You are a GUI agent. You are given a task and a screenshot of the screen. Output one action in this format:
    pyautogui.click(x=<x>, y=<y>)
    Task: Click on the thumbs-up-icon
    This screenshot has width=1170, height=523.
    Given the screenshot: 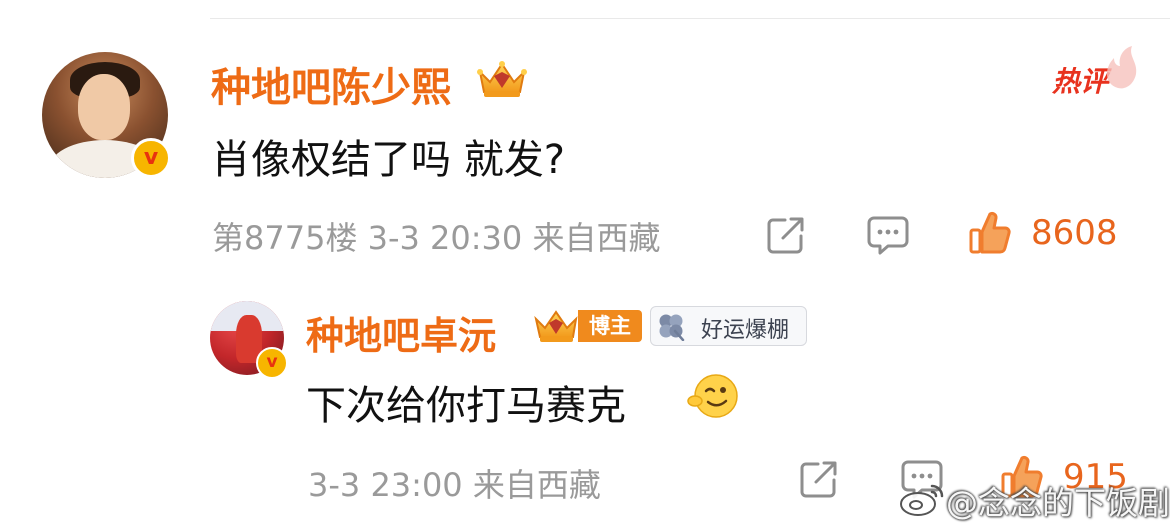 What is the action you would take?
    pyautogui.click(x=990, y=233)
    